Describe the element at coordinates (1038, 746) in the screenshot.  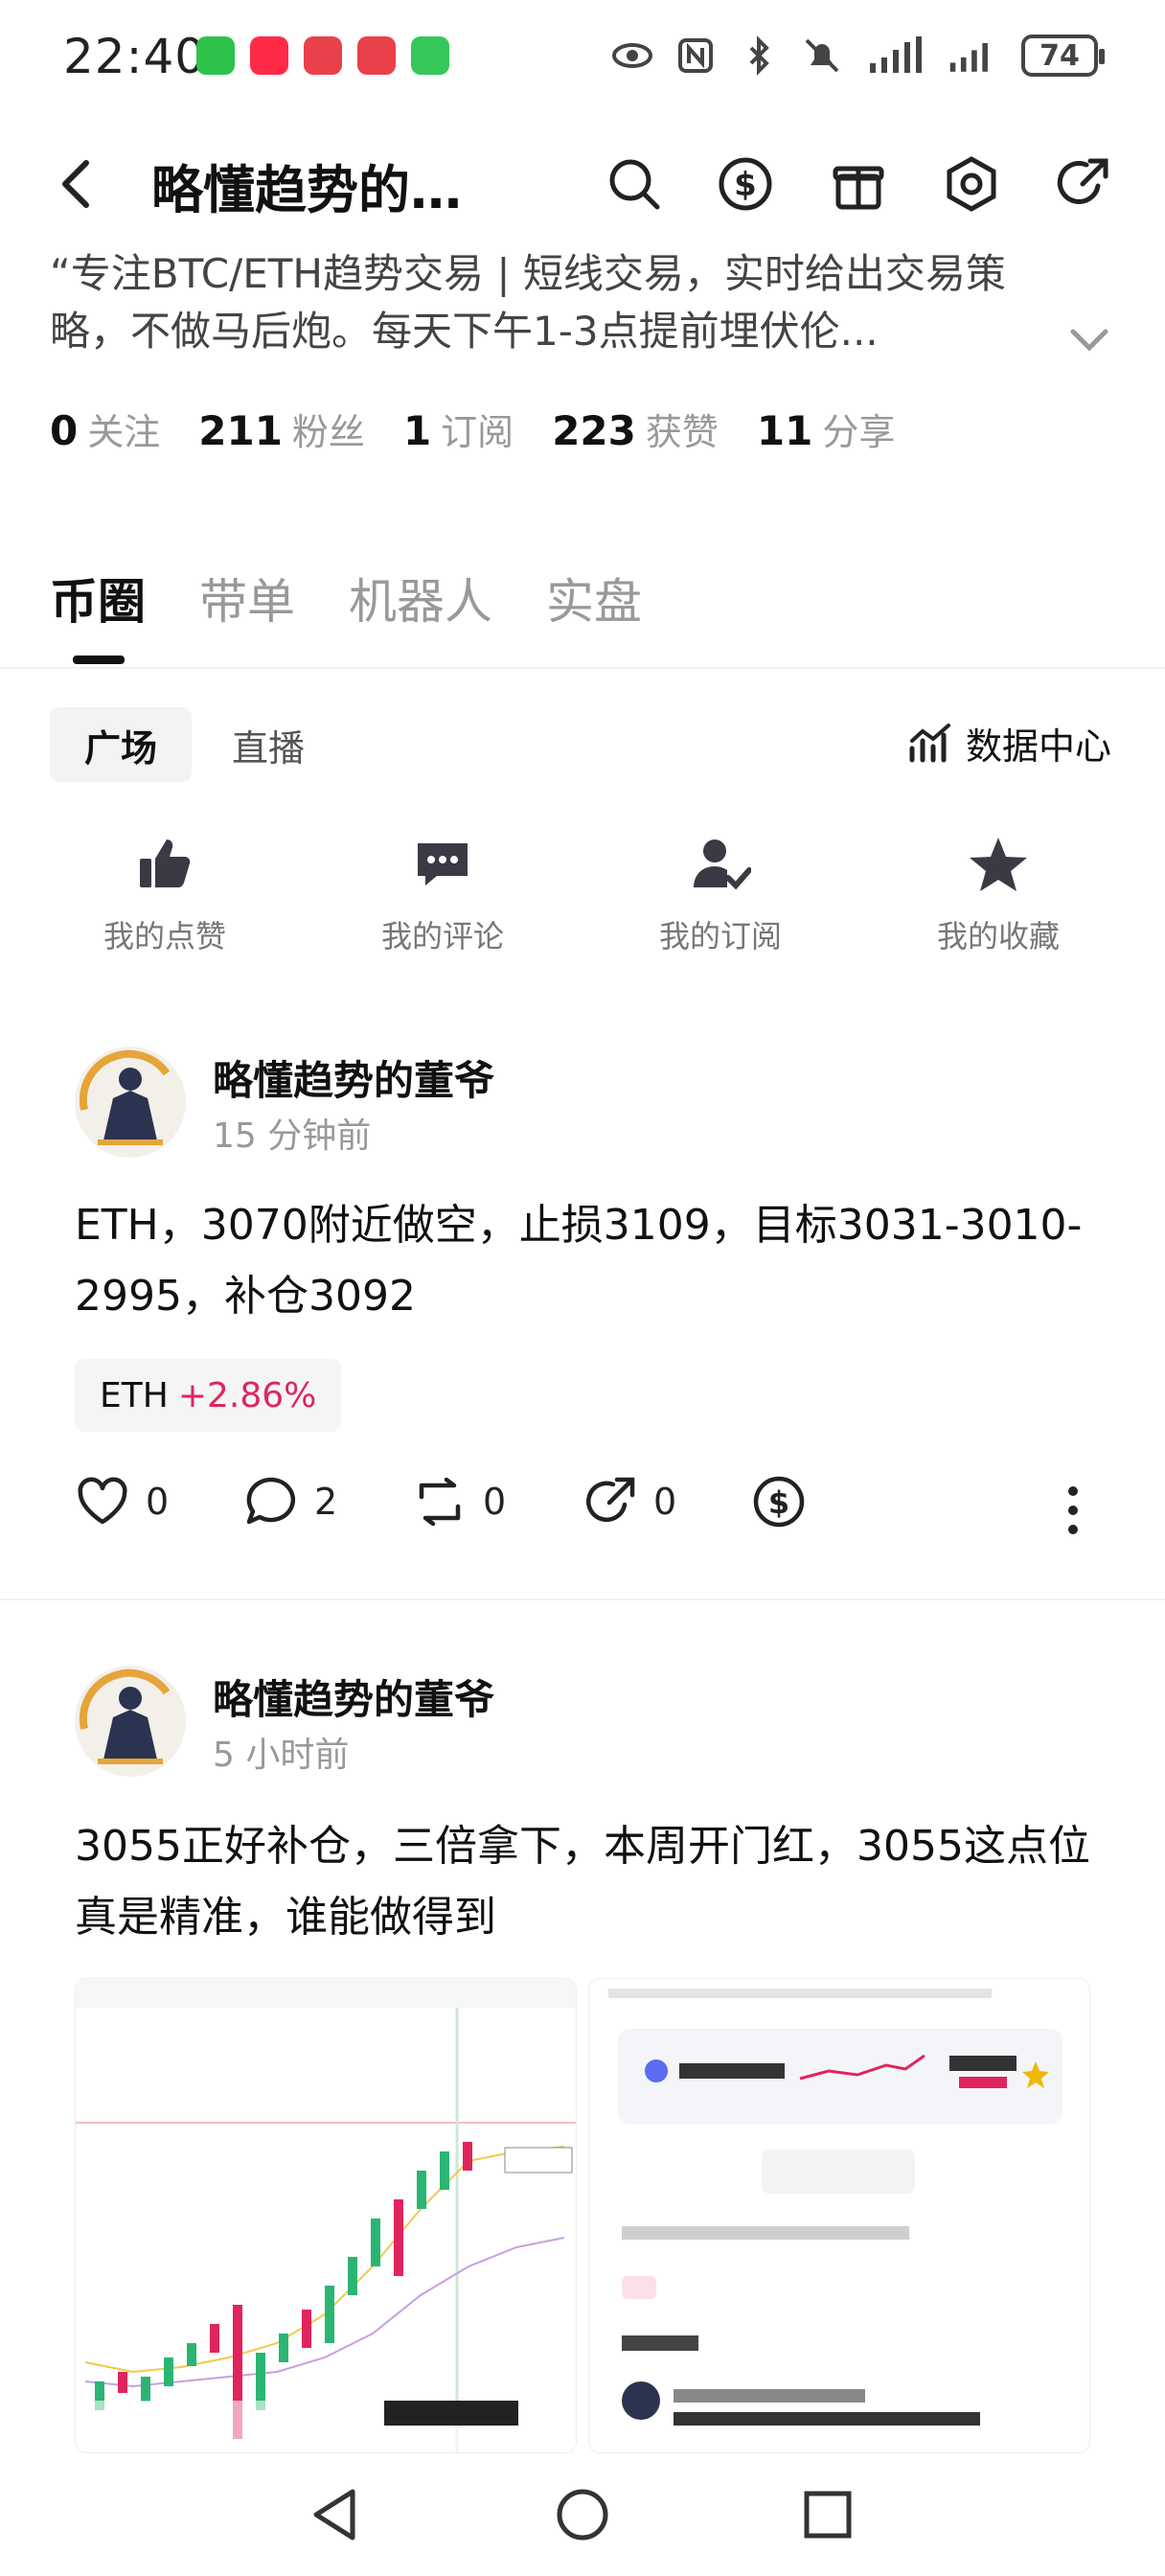
I see `data-center-label: 数据中心` at that location.